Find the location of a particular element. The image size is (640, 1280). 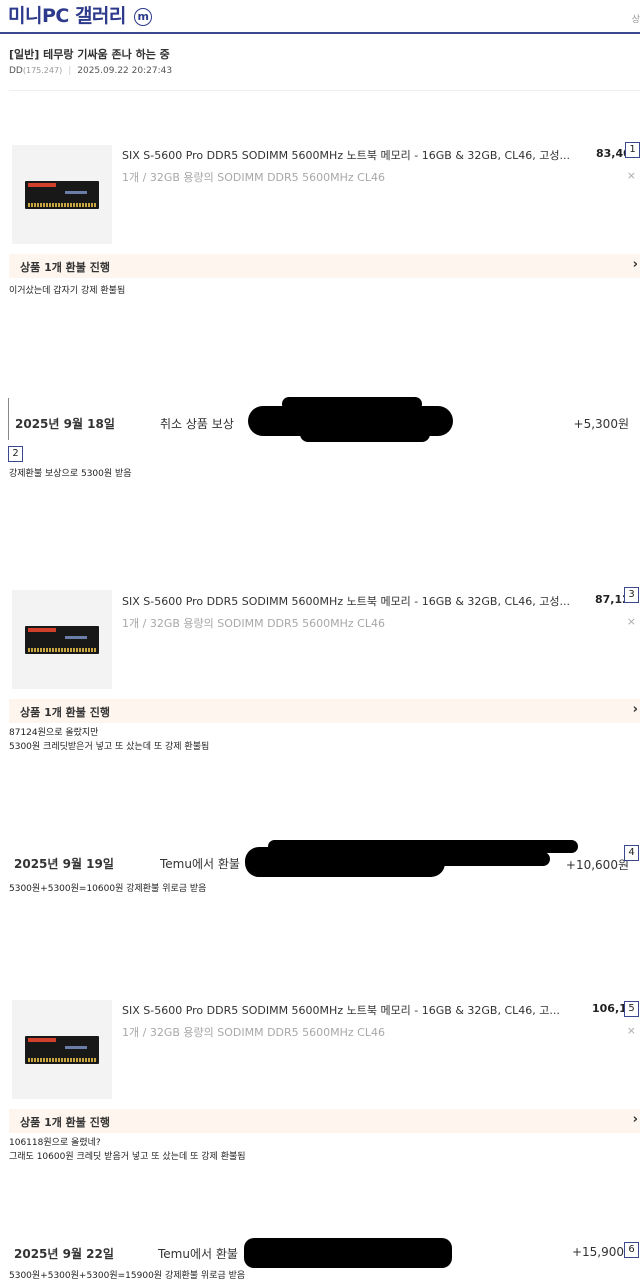

reward-amount: +10,600원 is located at coordinates (597, 865).